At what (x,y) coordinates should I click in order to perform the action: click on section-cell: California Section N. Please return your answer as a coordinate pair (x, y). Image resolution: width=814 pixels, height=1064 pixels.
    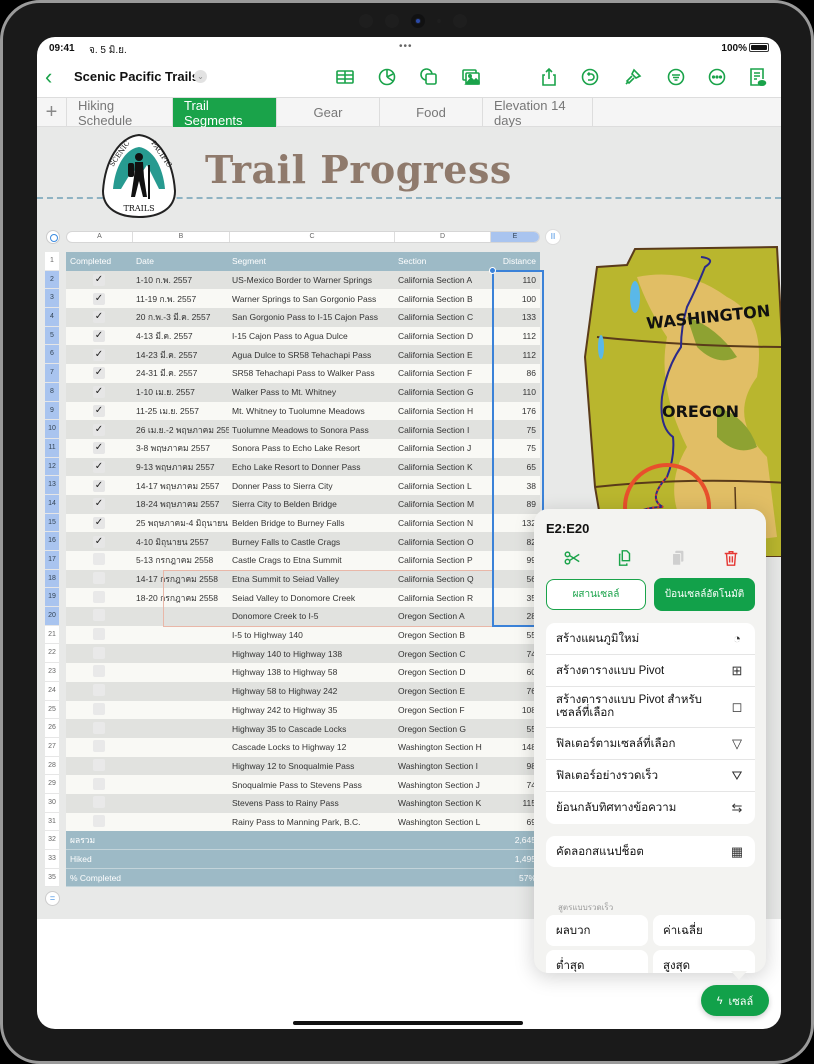
    Looking at the image, I should click on (442, 523).